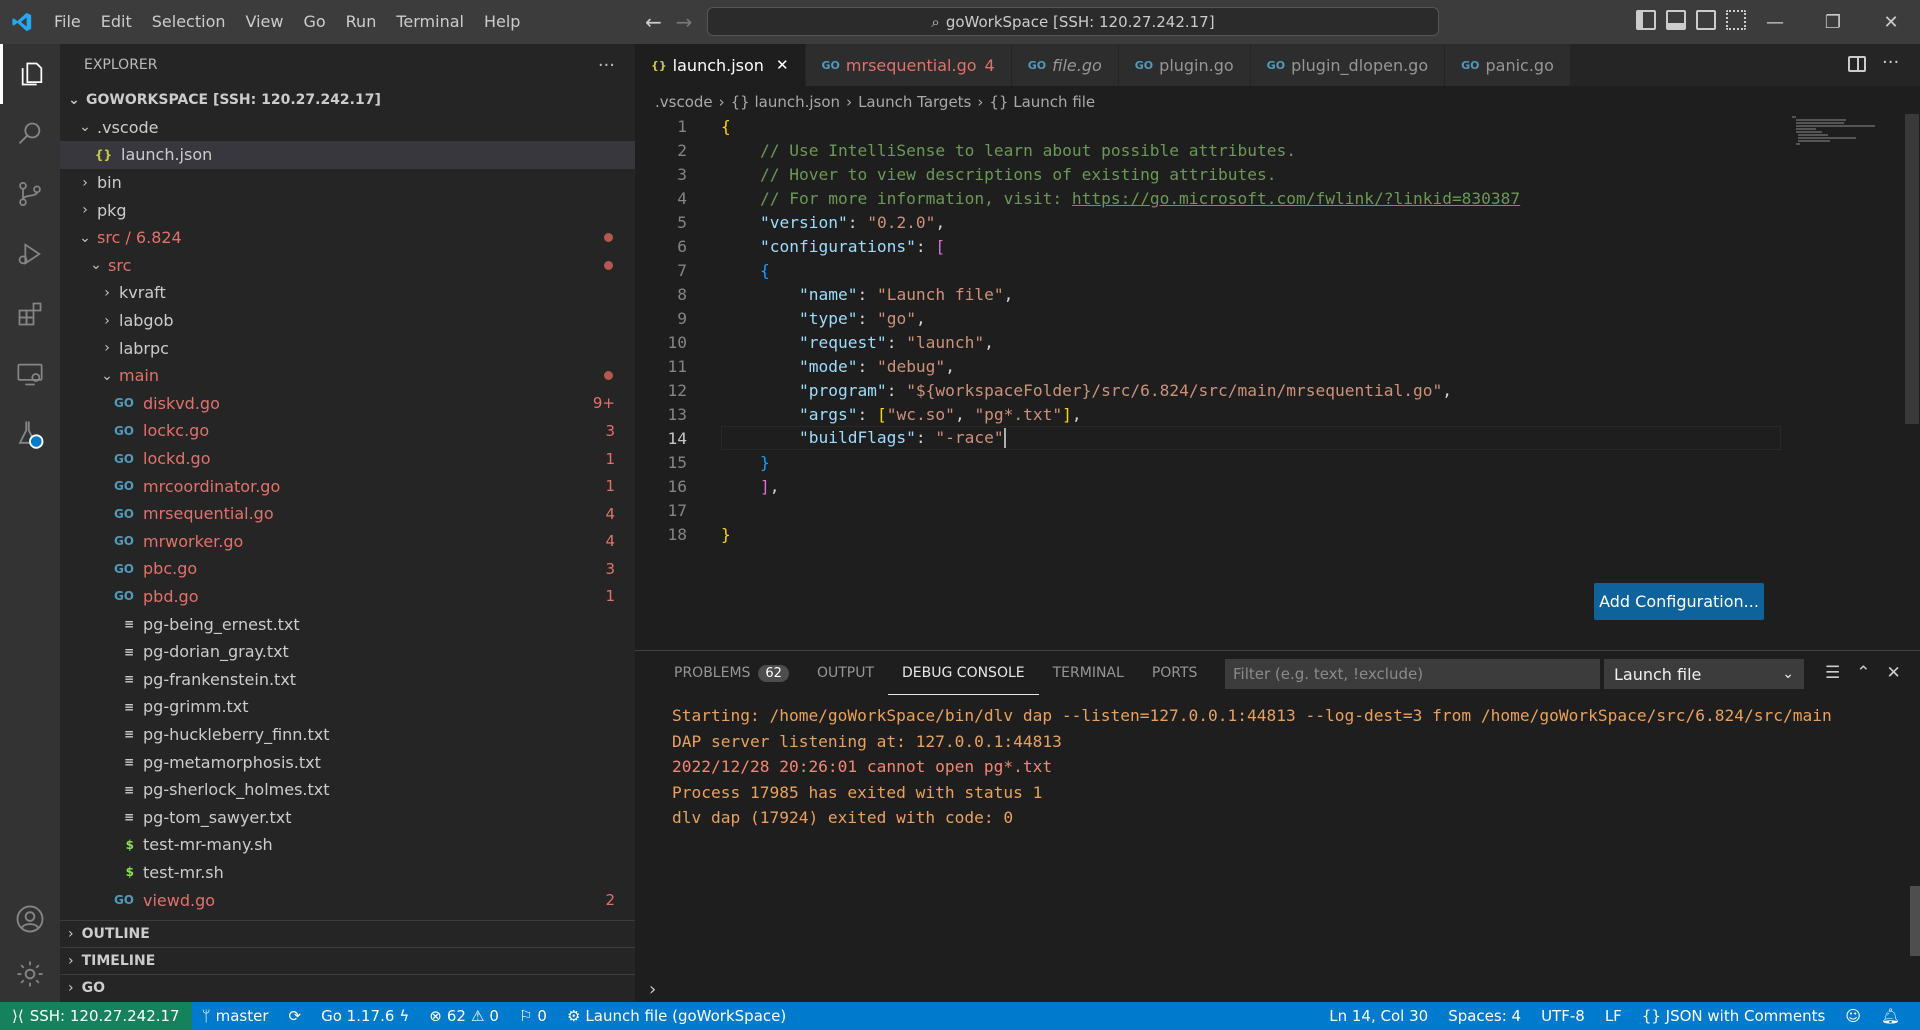 Image resolution: width=1920 pixels, height=1030 pixels. Describe the element at coordinates (430, 22) in the screenshot. I see `menu-terminal: Terminal` at that location.